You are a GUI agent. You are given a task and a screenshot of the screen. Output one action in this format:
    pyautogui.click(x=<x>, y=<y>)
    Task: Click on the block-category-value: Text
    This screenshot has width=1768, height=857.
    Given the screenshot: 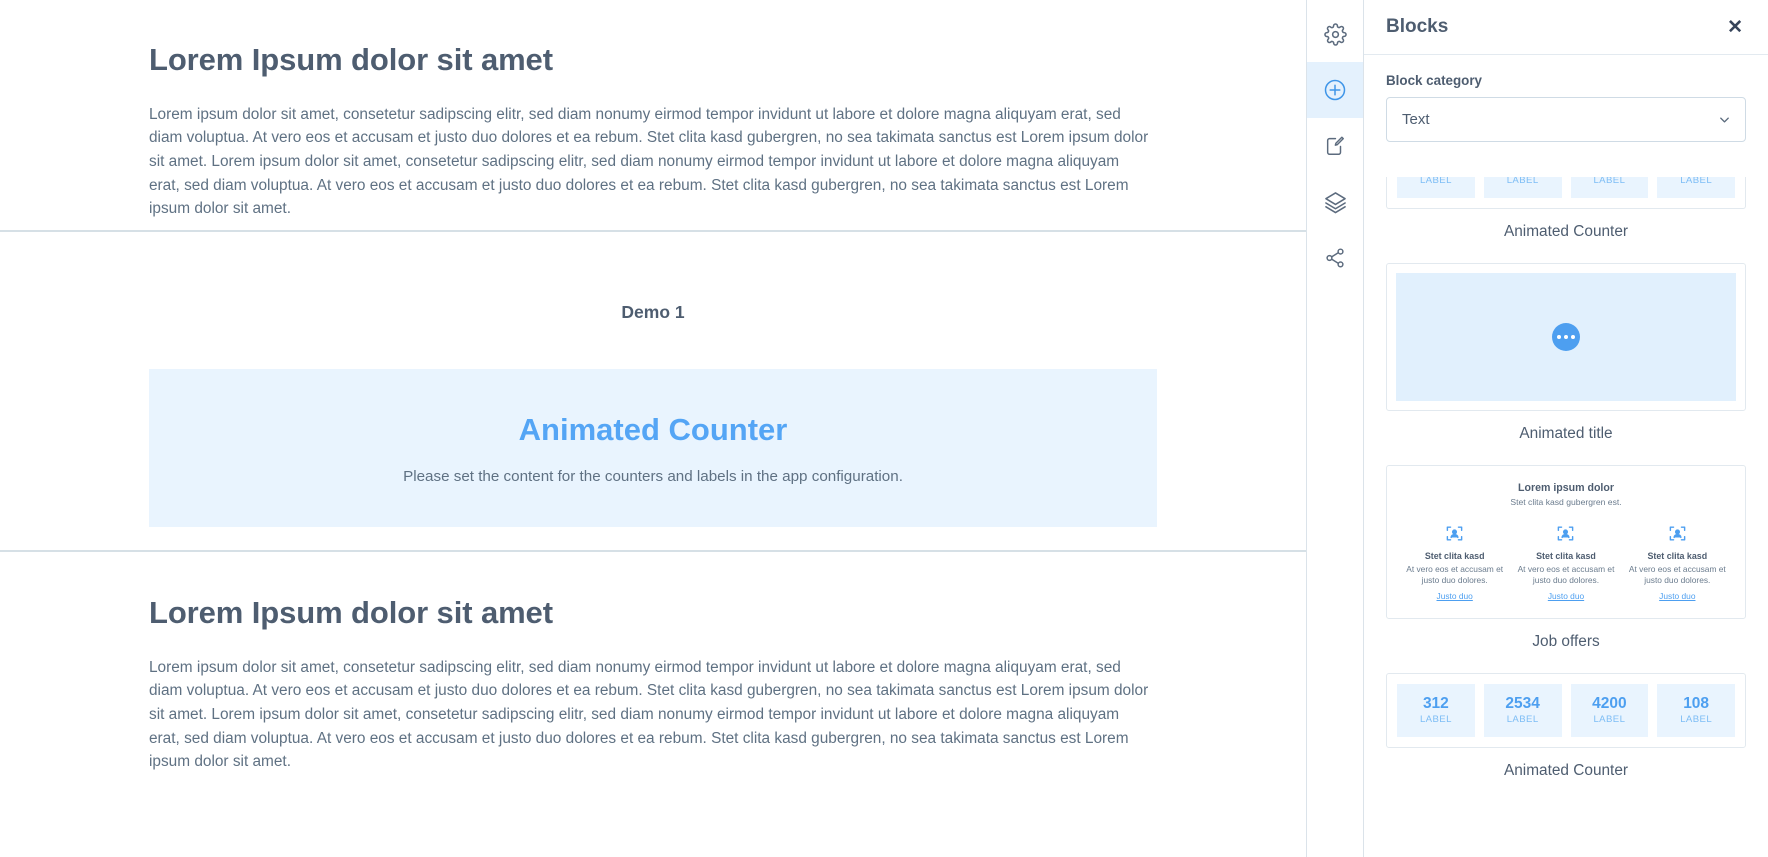 What is the action you would take?
    pyautogui.click(x=1416, y=119)
    